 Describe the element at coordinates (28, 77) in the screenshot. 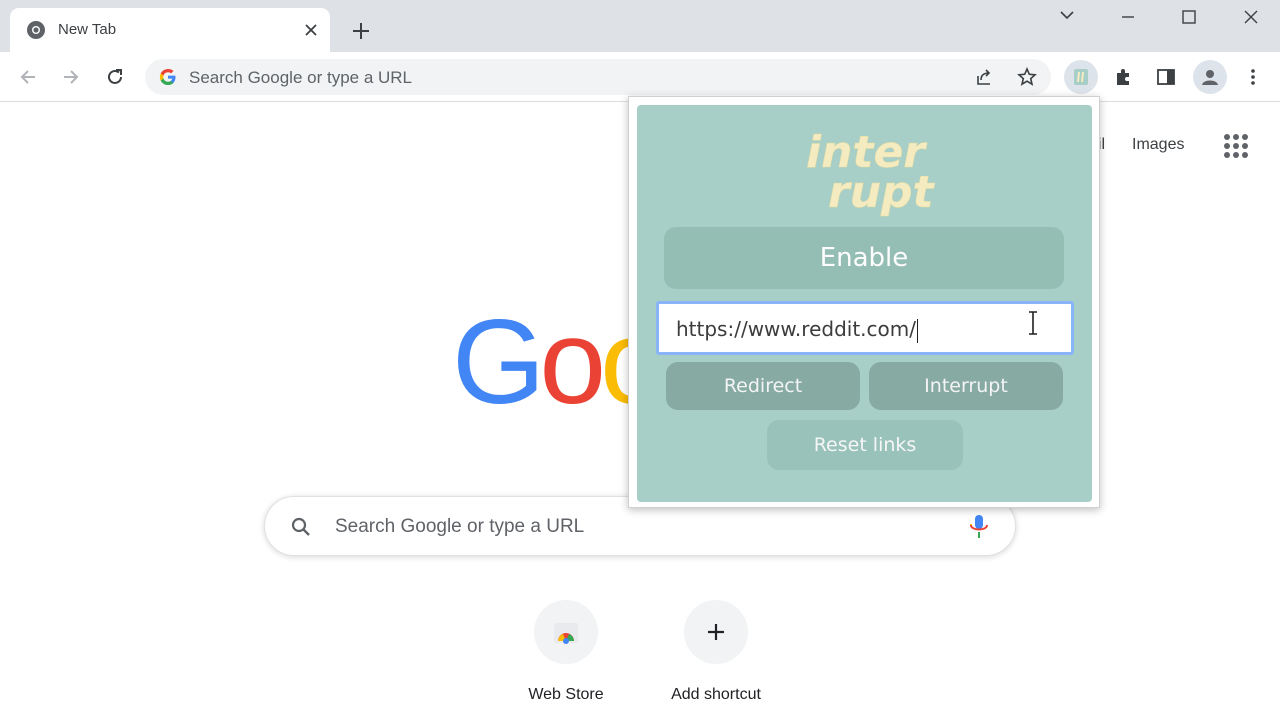

I see `back-arrow-icon` at that location.